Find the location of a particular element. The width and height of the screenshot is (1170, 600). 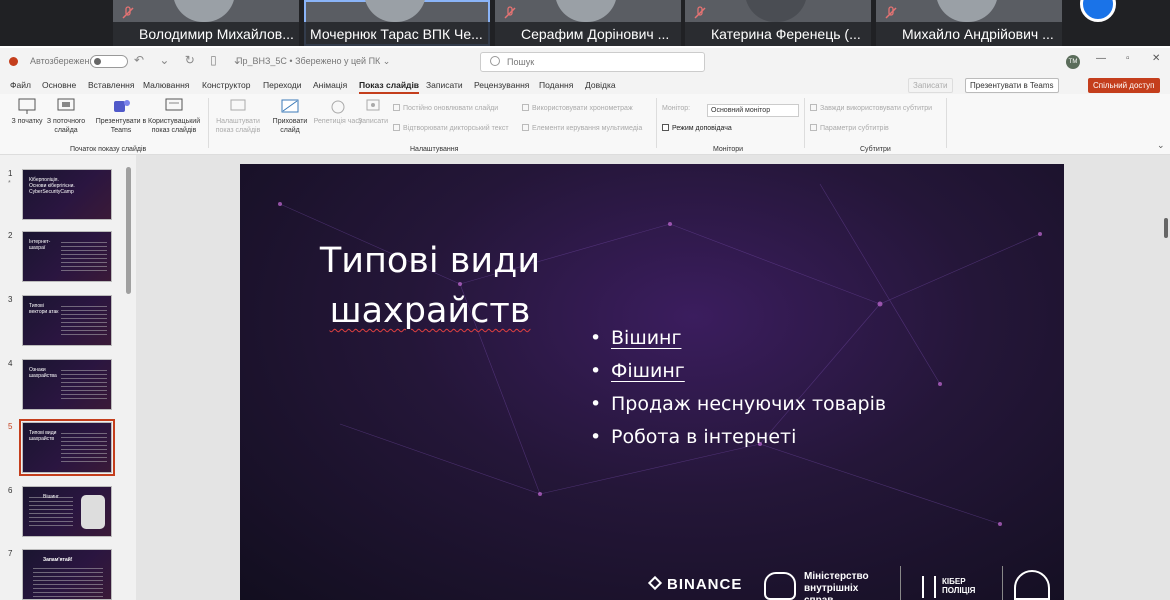

slideshow-current-icon is located at coordinates (66, 104).